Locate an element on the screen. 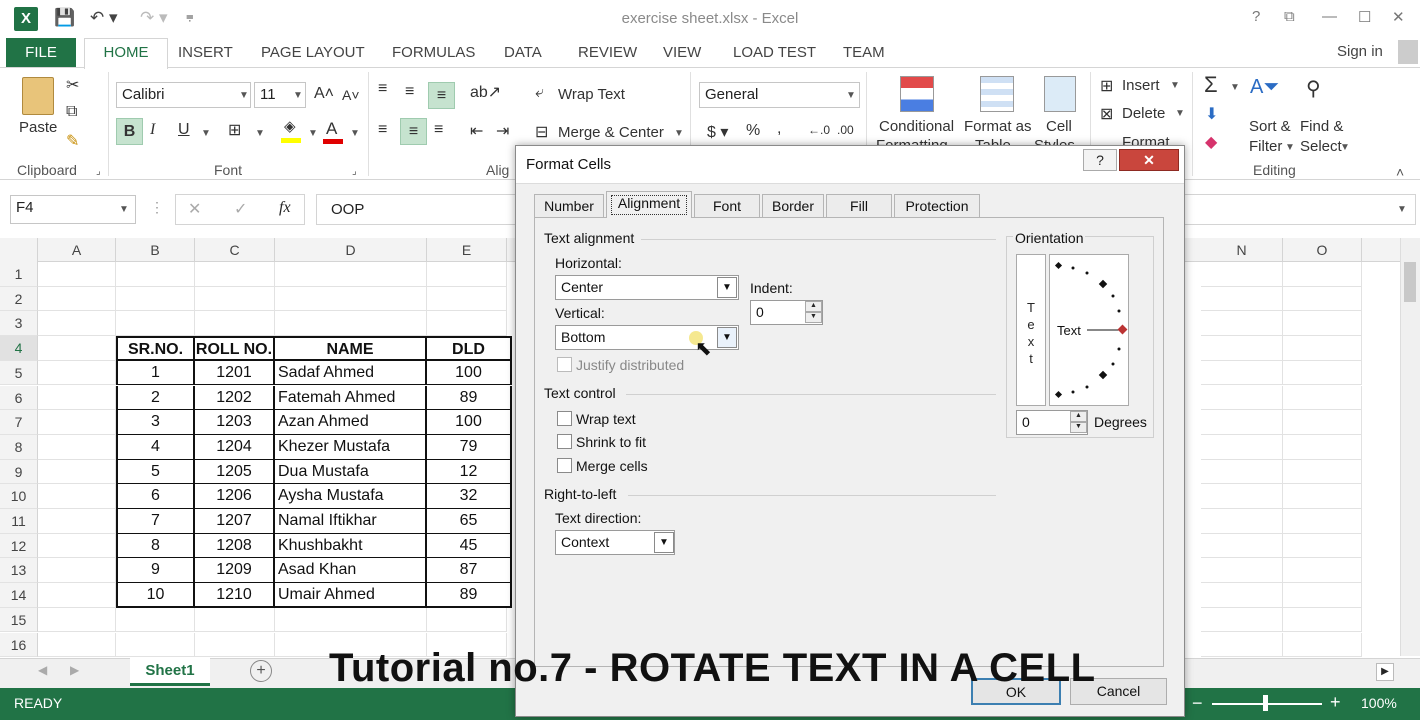 The width and height of the screenshot is (1420, 720). cell-styles-icon is located at coordinates (1060, 94).